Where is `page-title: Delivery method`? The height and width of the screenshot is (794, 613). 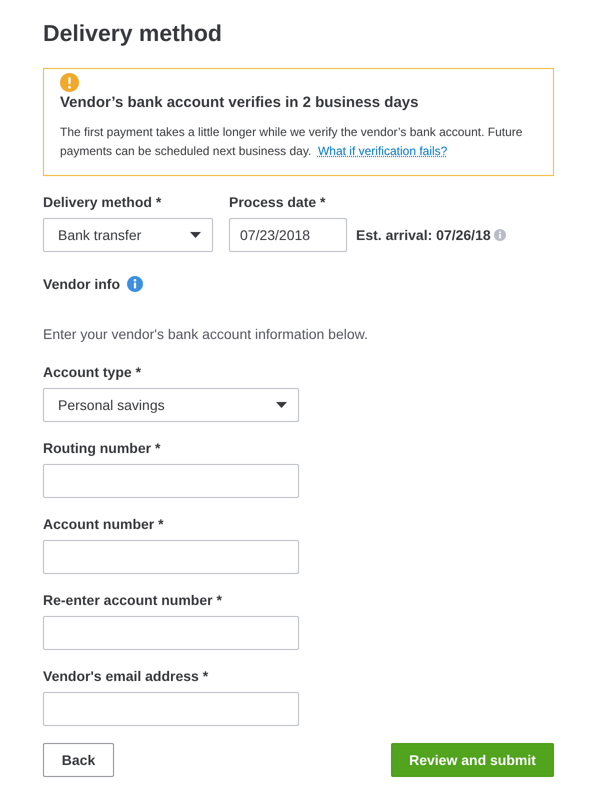
page-title: Delivery method is located at coordinates (133, 33).